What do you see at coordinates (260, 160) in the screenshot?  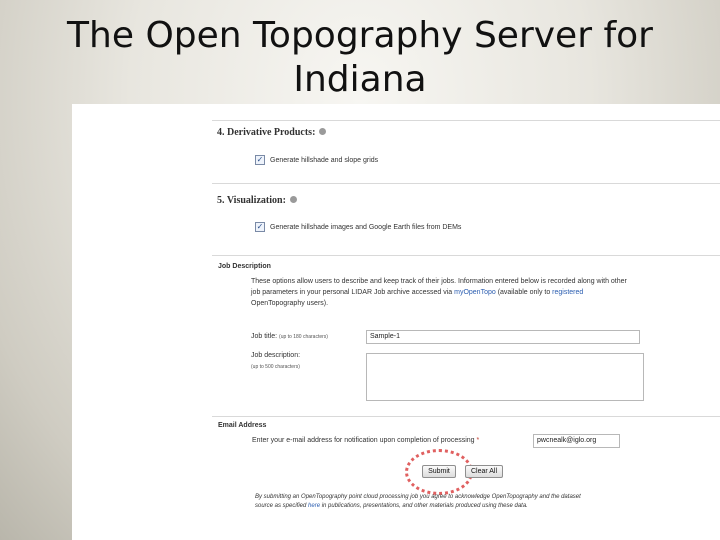 I see `hillshade-slope-checkbox: ✓` at bounding box center [260, 160].